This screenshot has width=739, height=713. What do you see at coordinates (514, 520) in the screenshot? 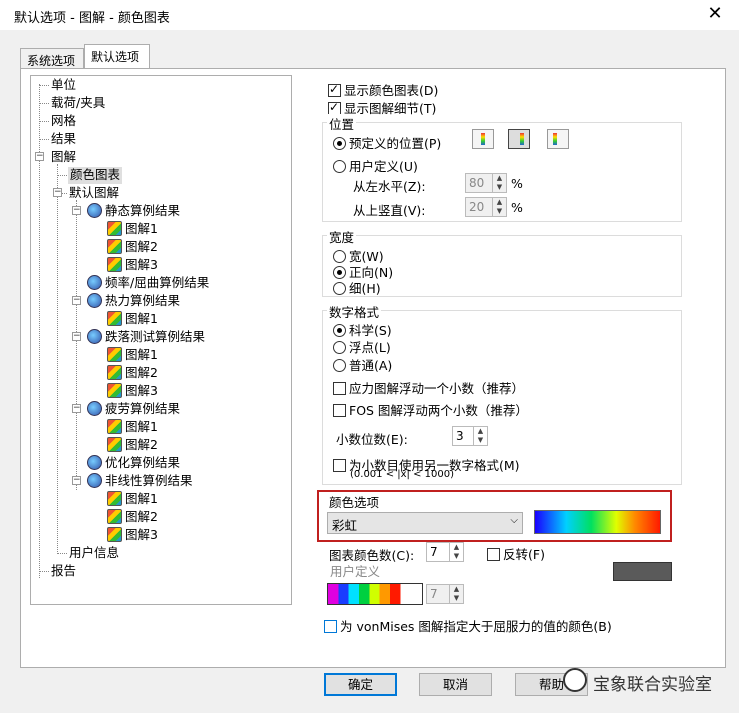
I see `chevron-down-icon: ⌵` at bounding box center [514, 520].